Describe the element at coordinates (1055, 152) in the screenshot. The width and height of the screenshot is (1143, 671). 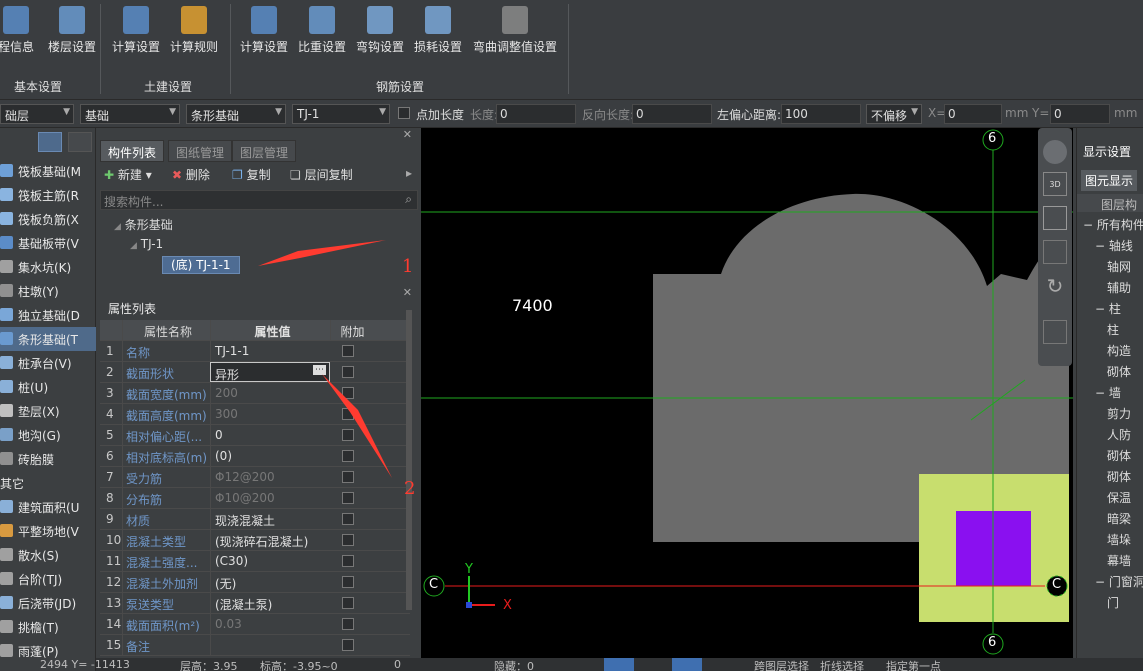
I see `orbit-icon` at that location.